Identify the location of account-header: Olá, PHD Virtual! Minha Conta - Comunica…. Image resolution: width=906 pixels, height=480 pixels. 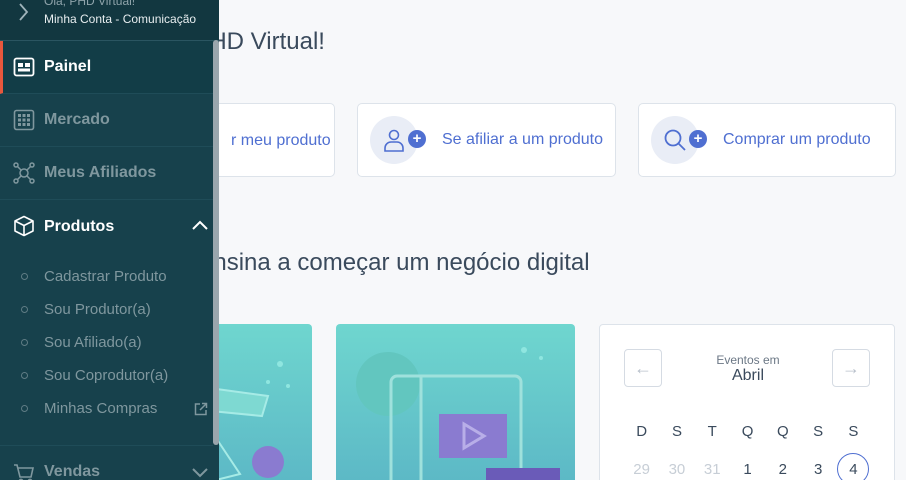
(109, 20).